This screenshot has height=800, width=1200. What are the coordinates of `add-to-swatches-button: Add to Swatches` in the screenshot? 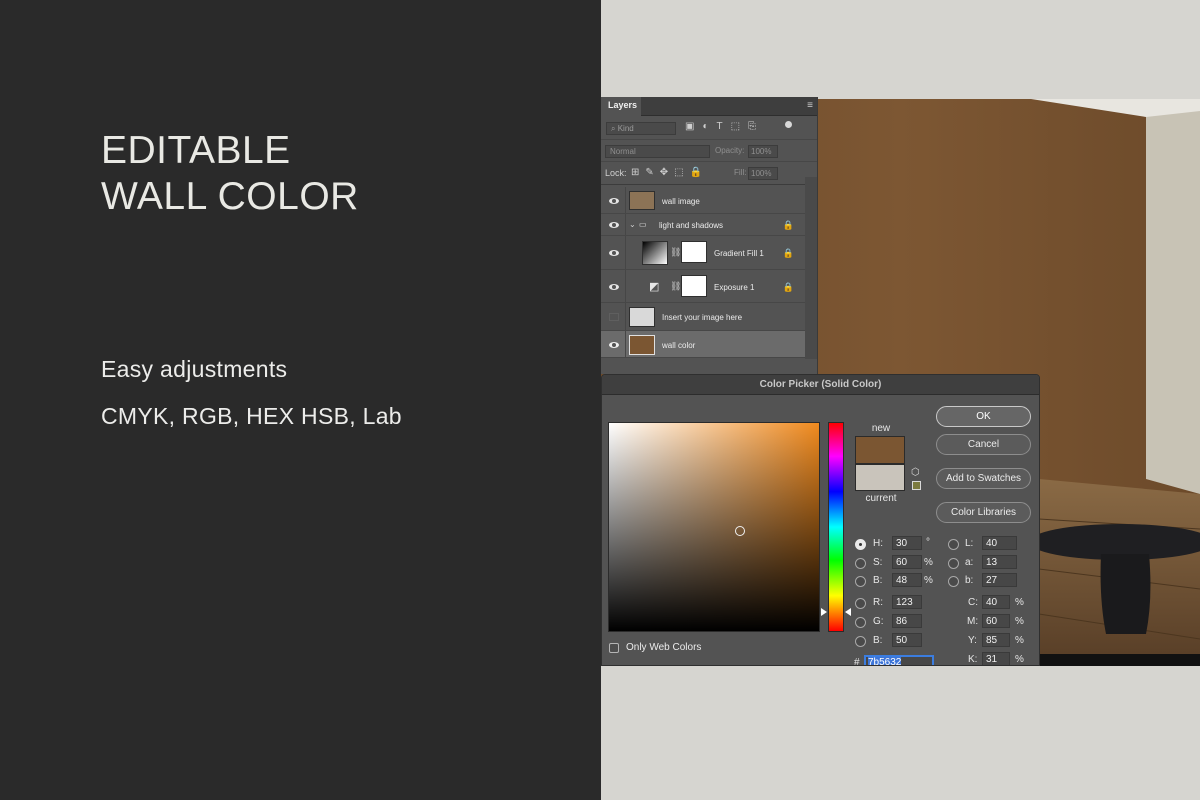 It's located at (983, 478).